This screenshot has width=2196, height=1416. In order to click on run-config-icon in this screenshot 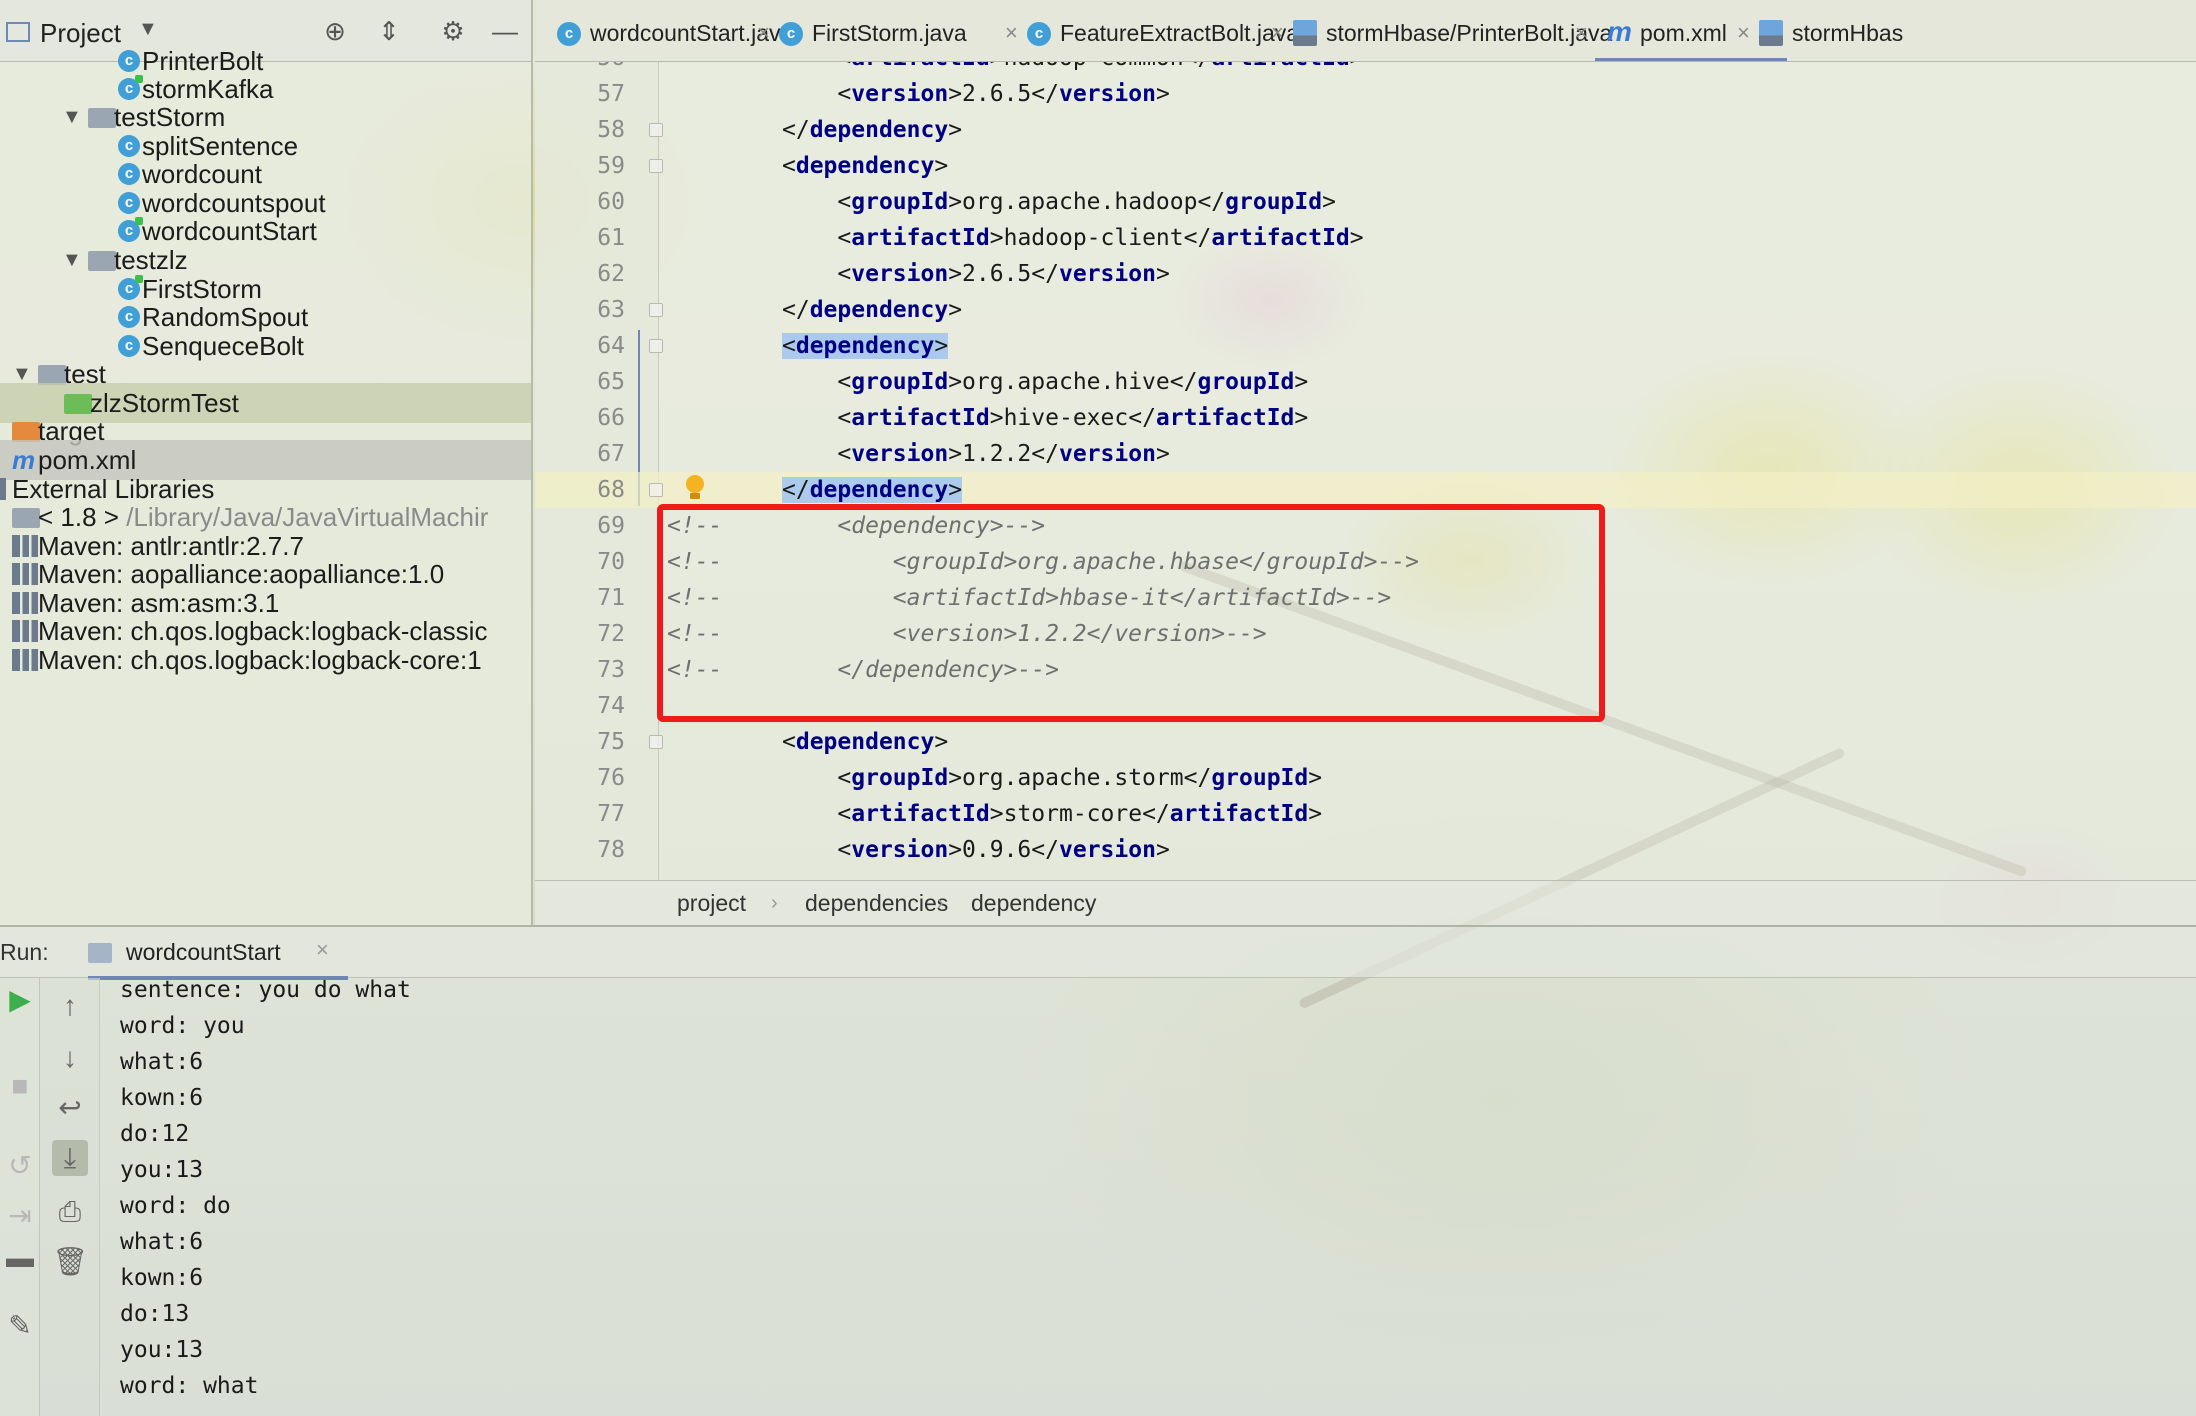, I will do `click(100, 953)`.